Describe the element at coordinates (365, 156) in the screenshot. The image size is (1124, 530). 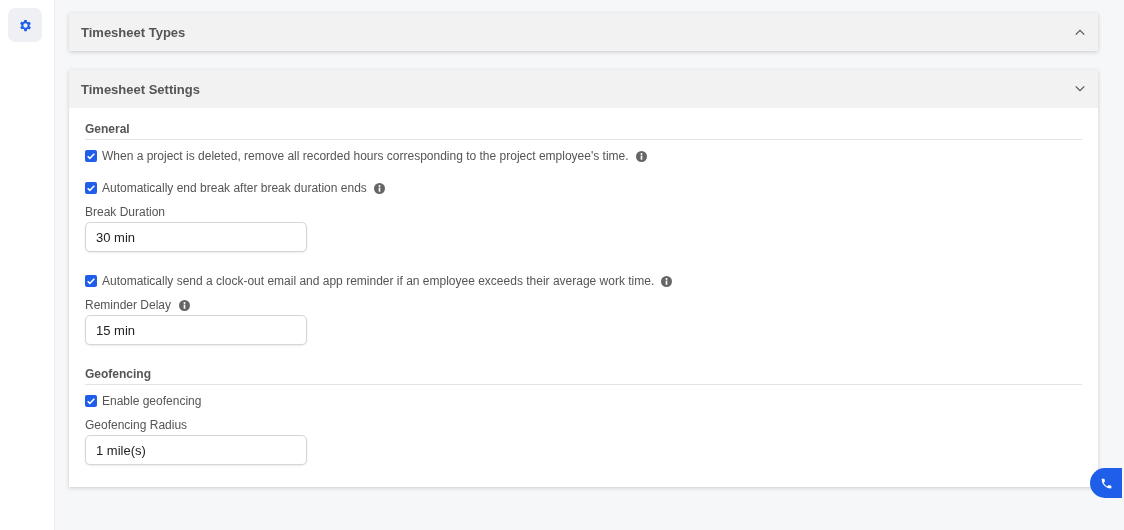
I see `checkbox-label: When a project is deleted, remove all recorded hours corresponding to the project employee's time.` at that location.